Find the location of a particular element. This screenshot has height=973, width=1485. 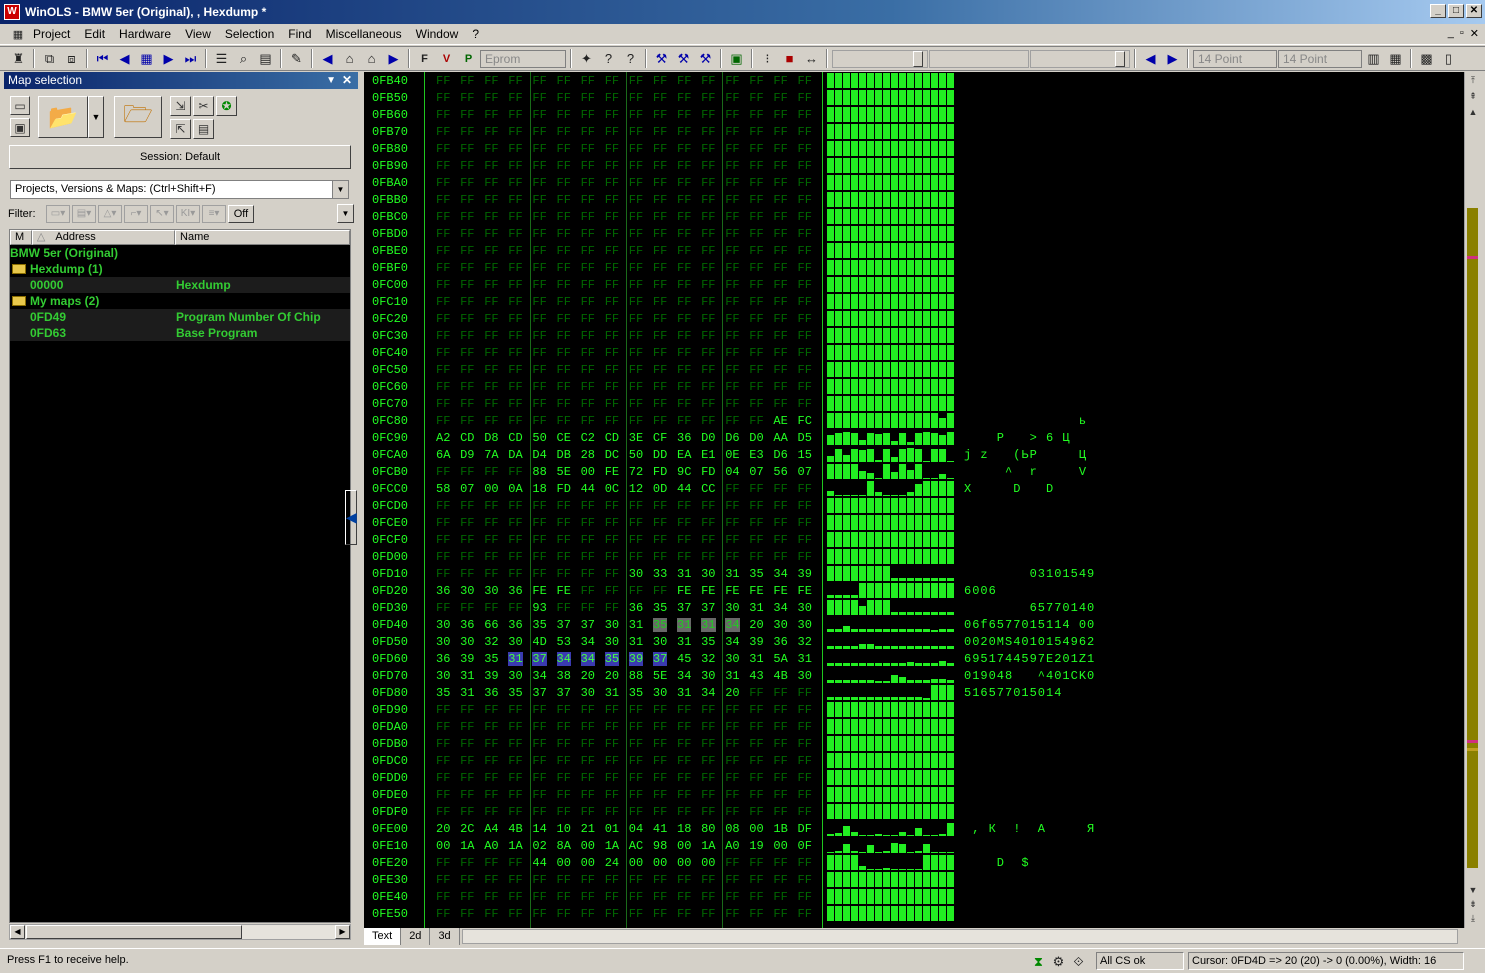

hex-row: 0FBA0 FF FF FF FF FF FF FF FF FF FF FF FF FF FF FF FF is located at coordinates (914, 182).